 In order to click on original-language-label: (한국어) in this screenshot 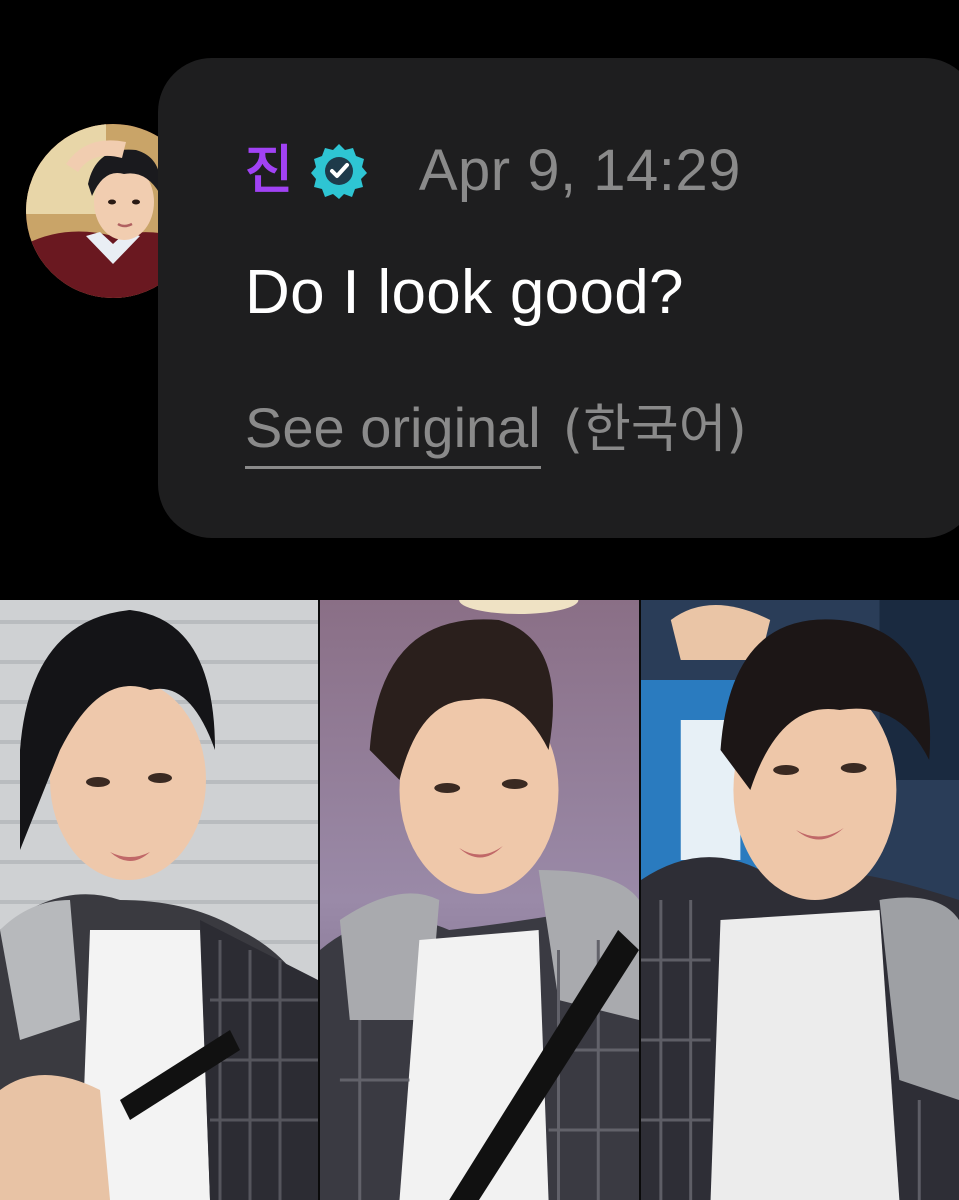, I will do `click(654, 430)`.